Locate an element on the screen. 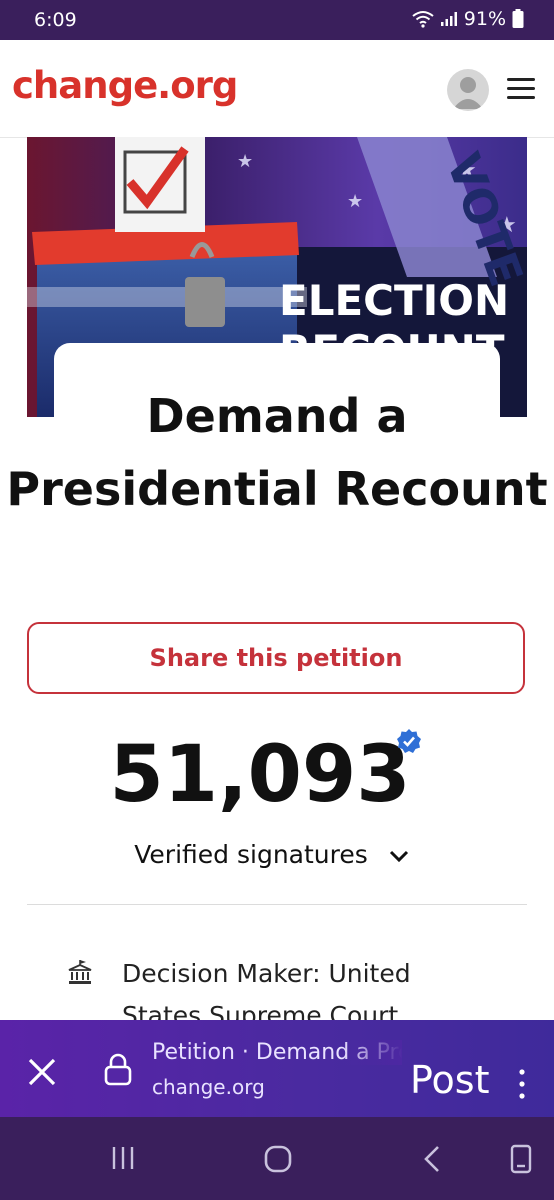 The width and height of the screenshot is (554, 1200). election-text: ELECTION is located at coordinates (394, 300).